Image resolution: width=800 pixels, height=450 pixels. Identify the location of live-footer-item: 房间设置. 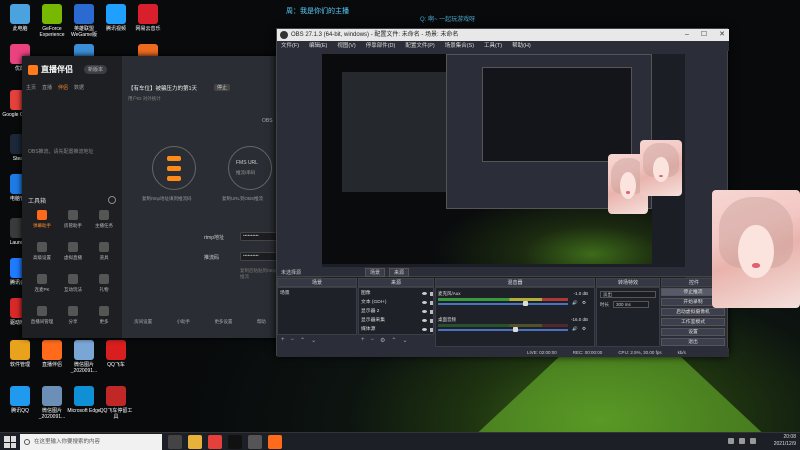
(143, 322).